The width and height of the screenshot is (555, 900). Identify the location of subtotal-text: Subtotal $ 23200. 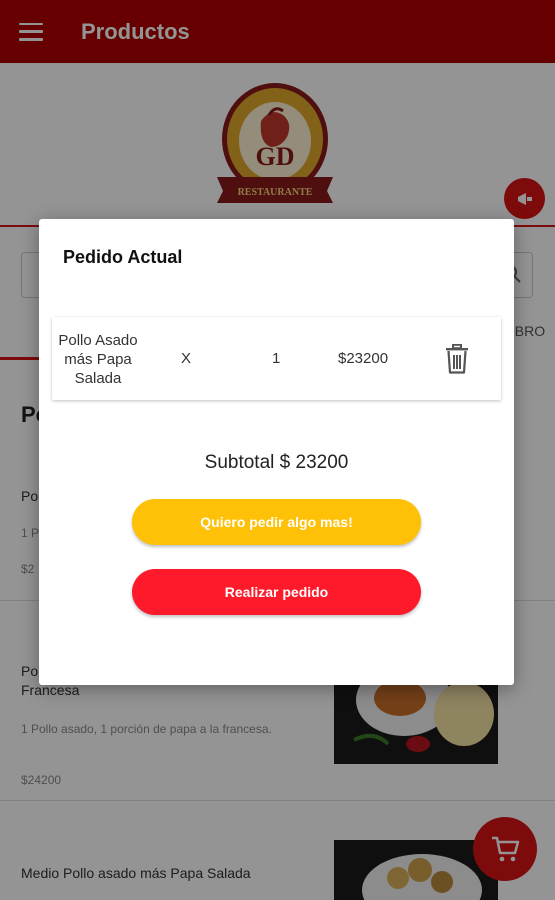
(276, 462).